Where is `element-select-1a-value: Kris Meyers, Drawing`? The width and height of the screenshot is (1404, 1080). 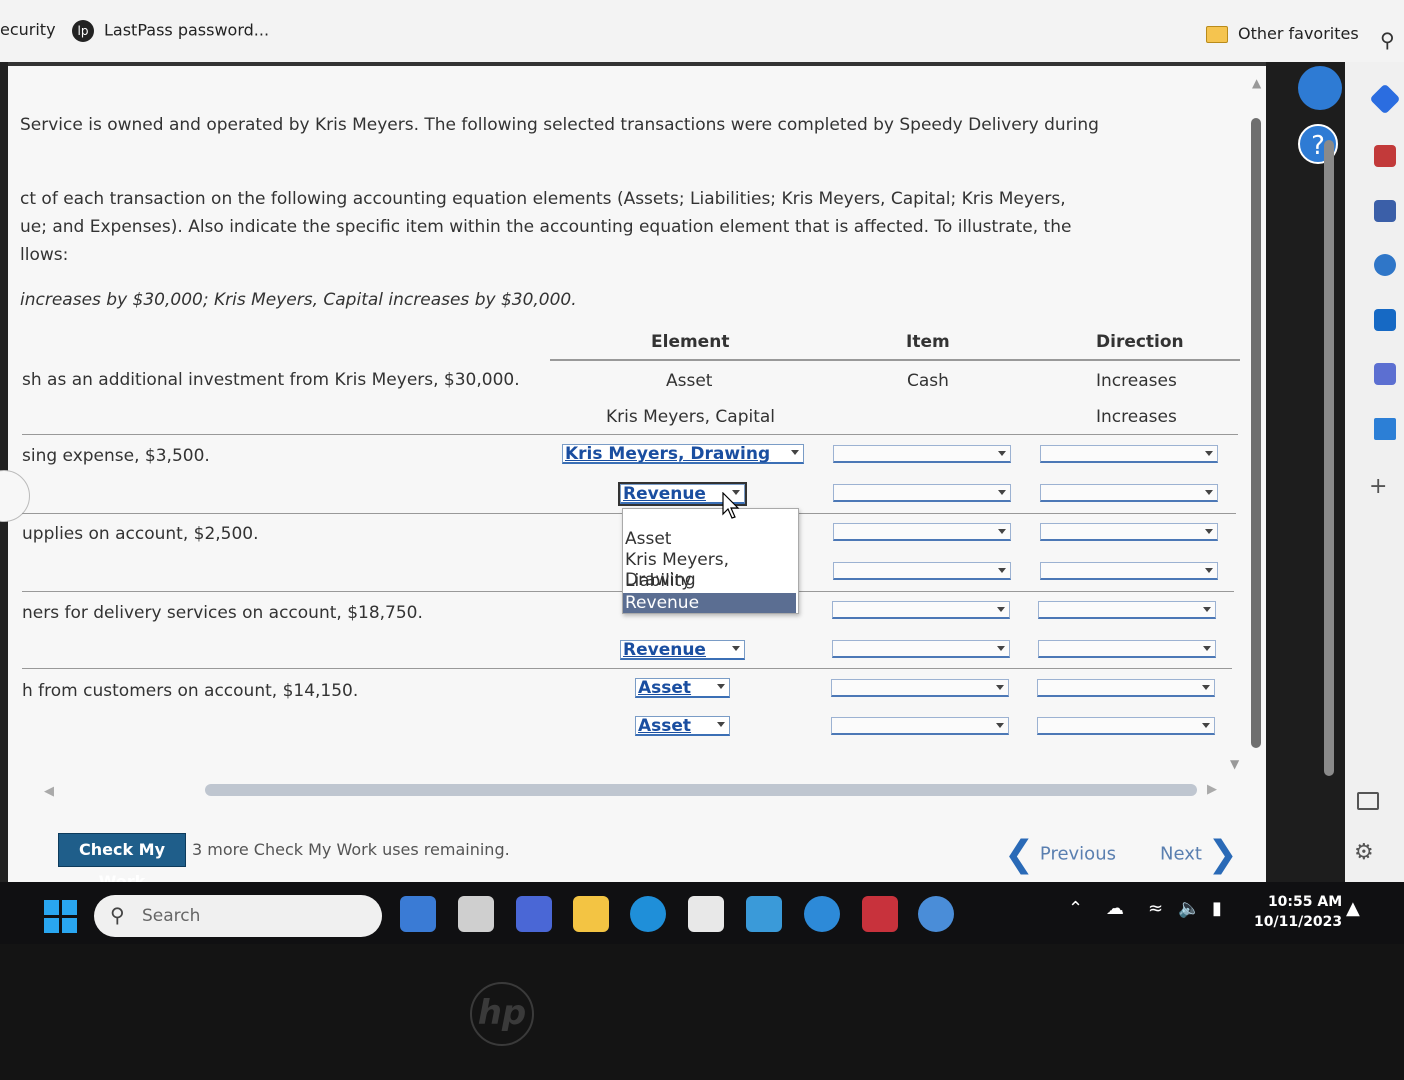 element-select-1a-value: Kris Meyers, Drawing is located at coordinates (668, 454).